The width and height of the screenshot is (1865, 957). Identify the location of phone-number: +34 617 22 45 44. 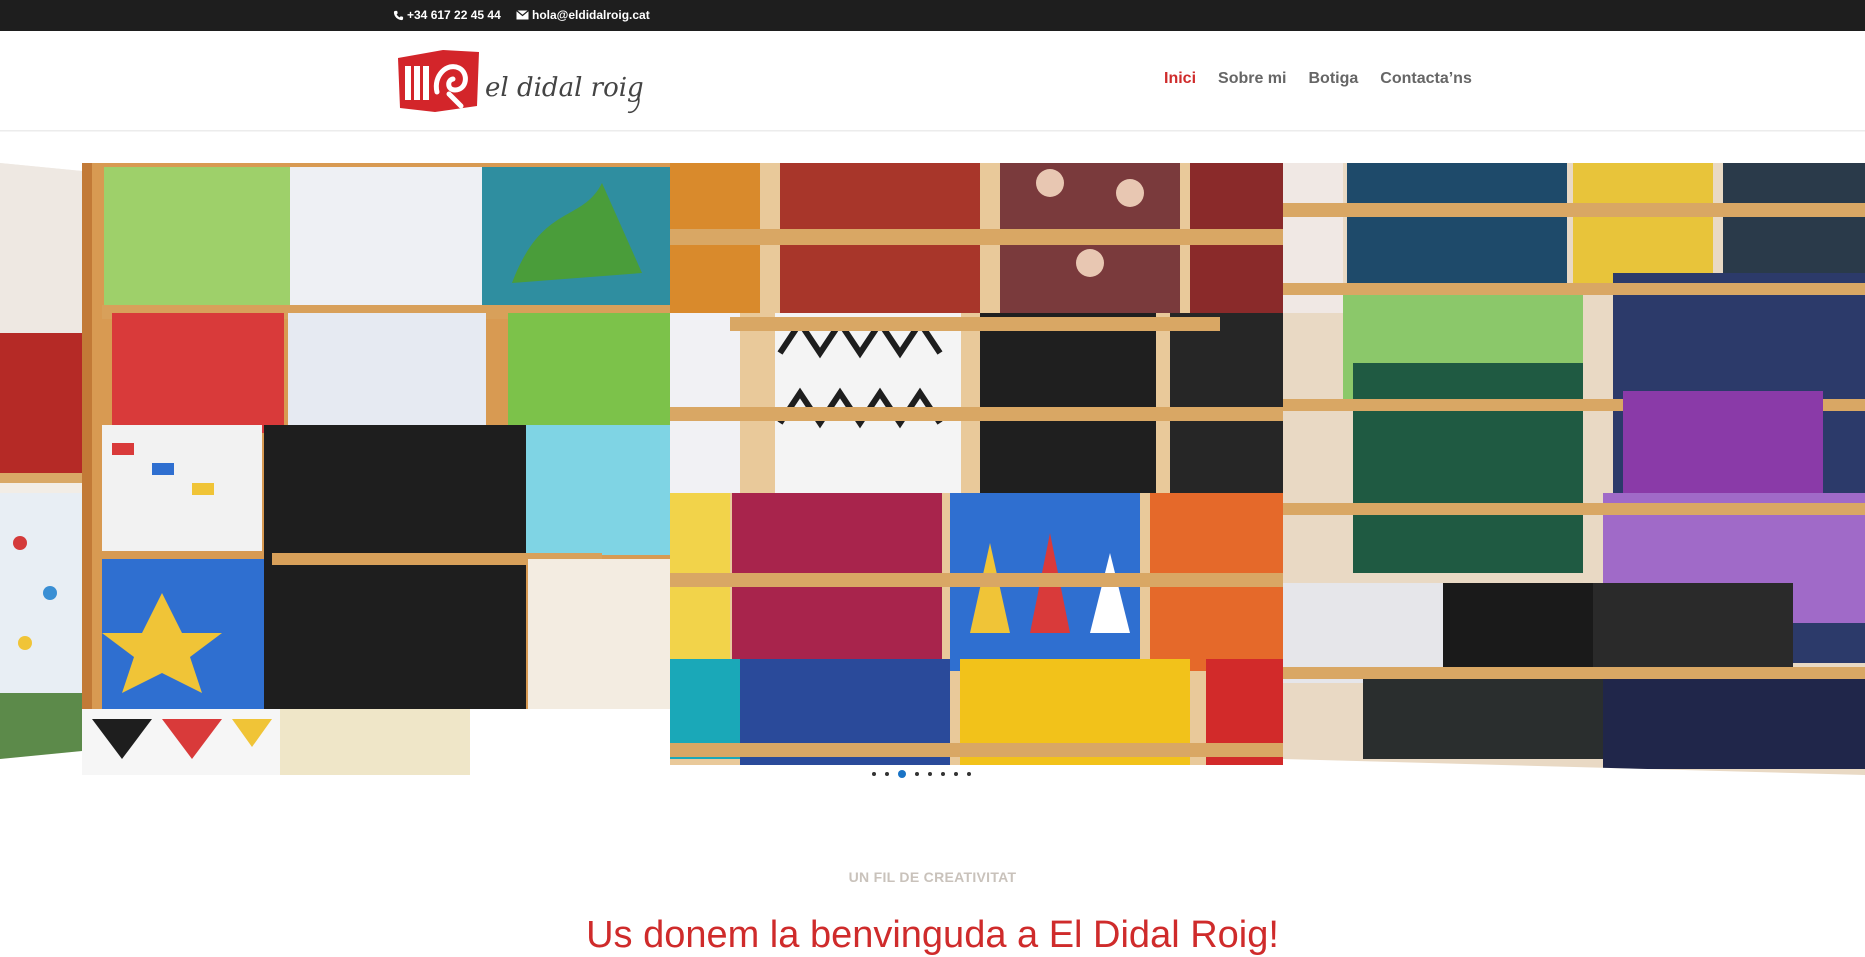
(454, 15).